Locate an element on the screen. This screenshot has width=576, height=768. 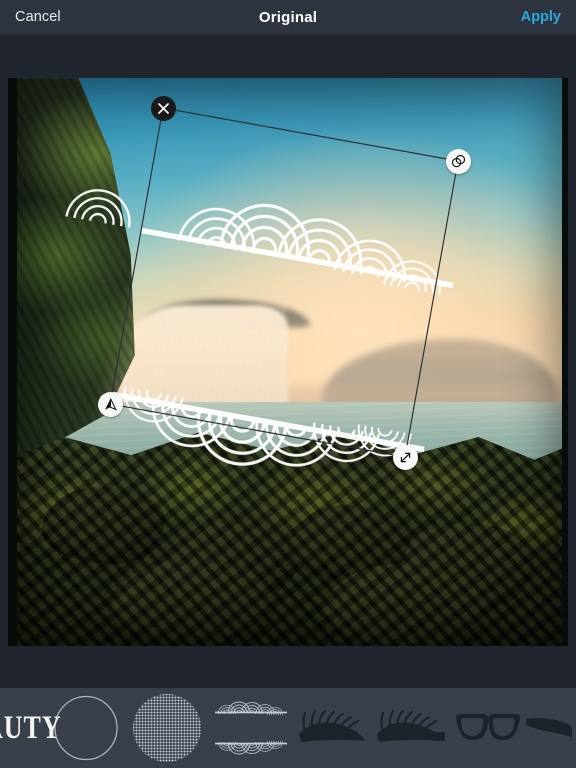
sticker-delete-handle is located at coordinates (163, 108).